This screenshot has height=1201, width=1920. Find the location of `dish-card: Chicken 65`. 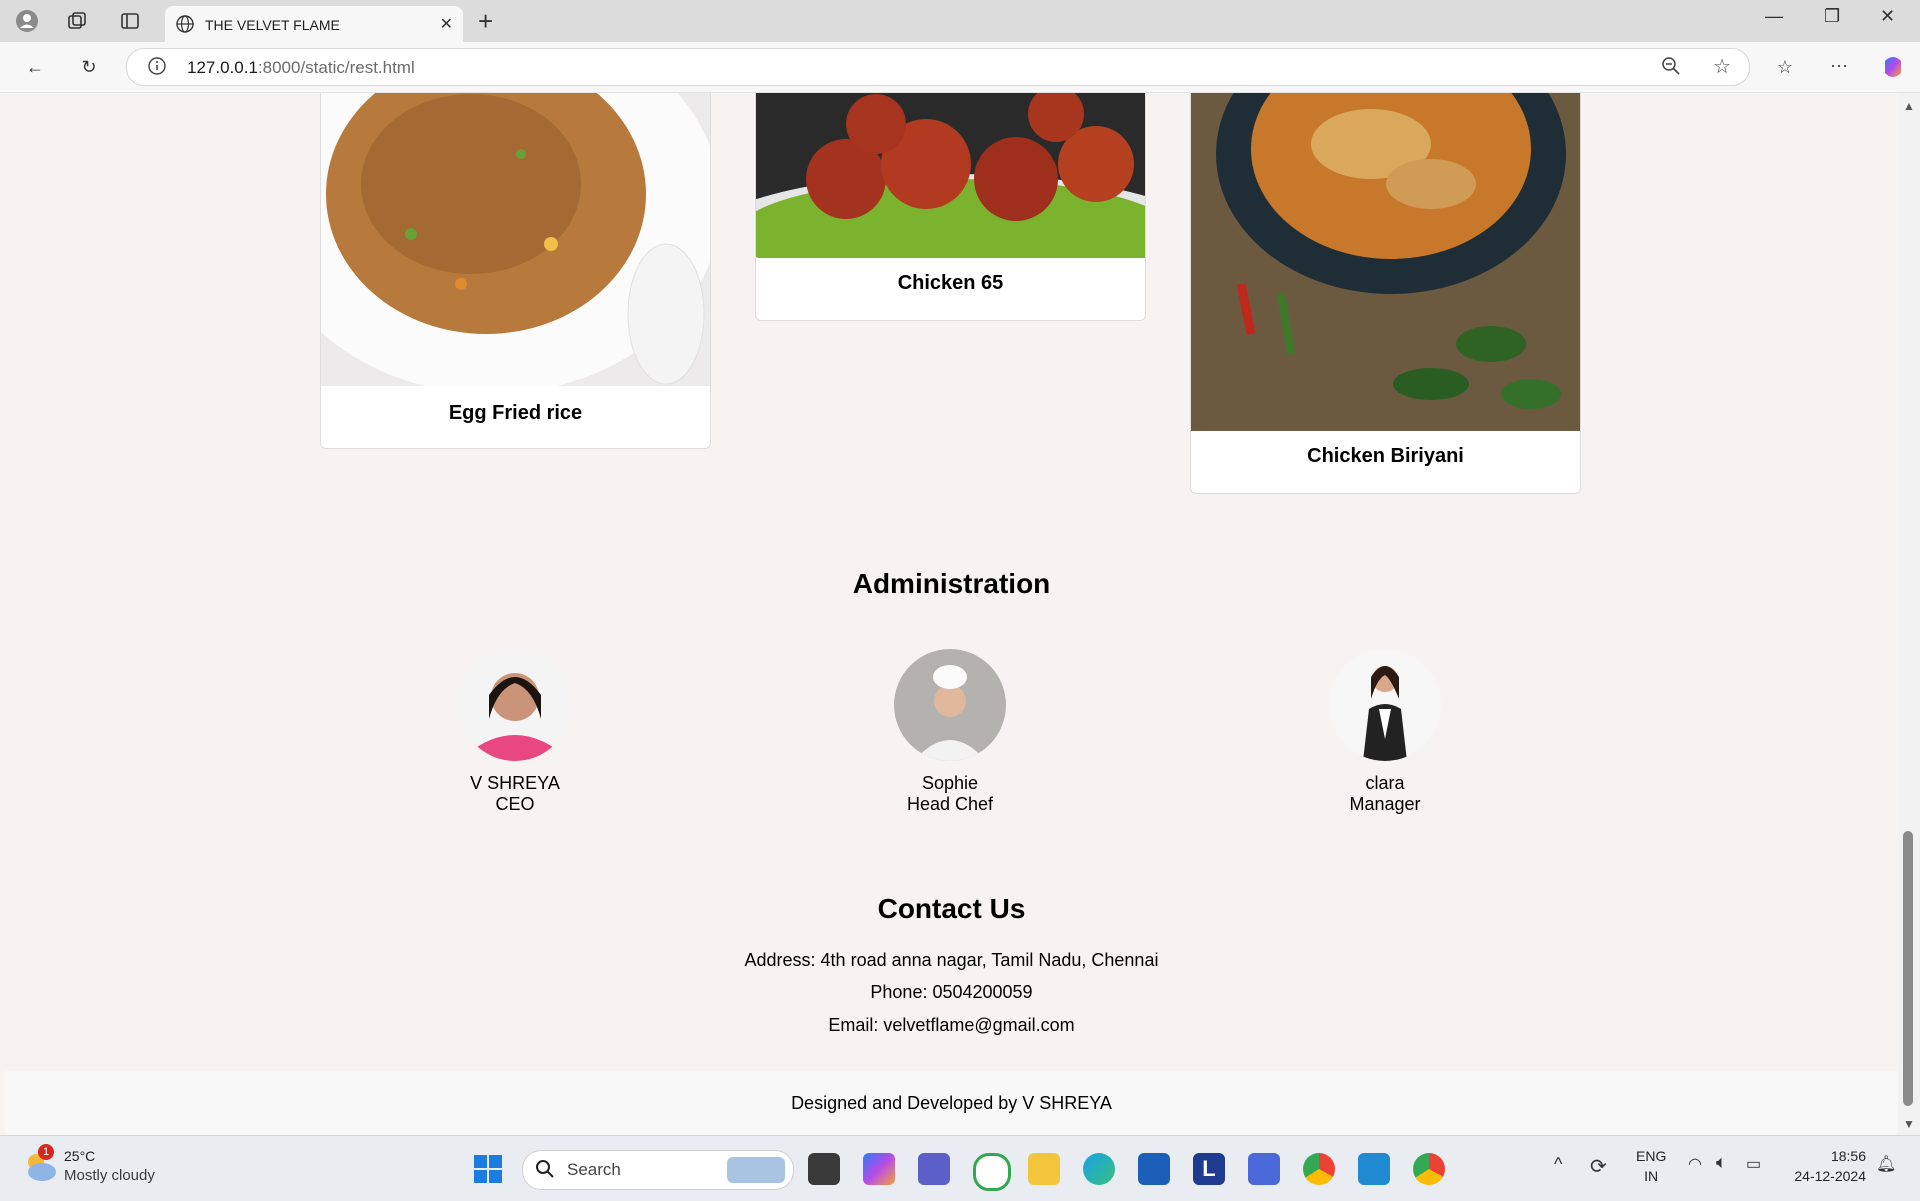

dish-card: Chicken 65 is located at coordinates (950, 207).